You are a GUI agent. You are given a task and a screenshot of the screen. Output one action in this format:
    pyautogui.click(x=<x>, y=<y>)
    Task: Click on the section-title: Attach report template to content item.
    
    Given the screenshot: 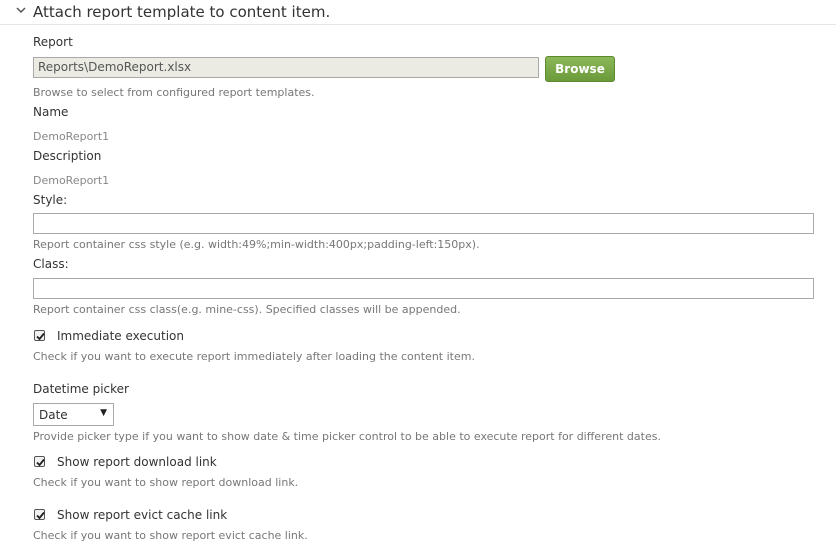 What is the action you would take?
    pyautogui.click(x=182, y=12)
    